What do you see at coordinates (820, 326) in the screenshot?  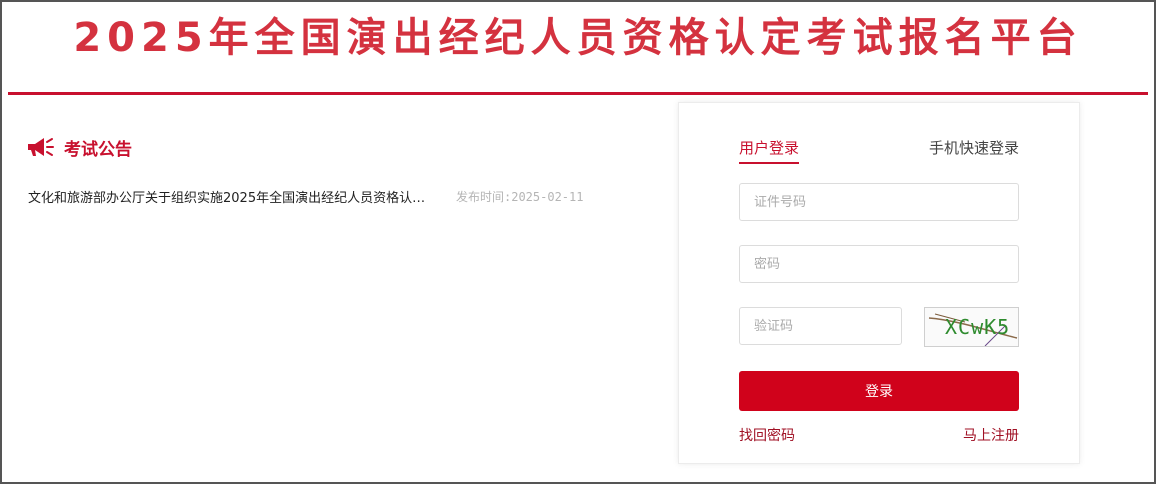 I see `captcha-input` at bounding box center [820, 326].